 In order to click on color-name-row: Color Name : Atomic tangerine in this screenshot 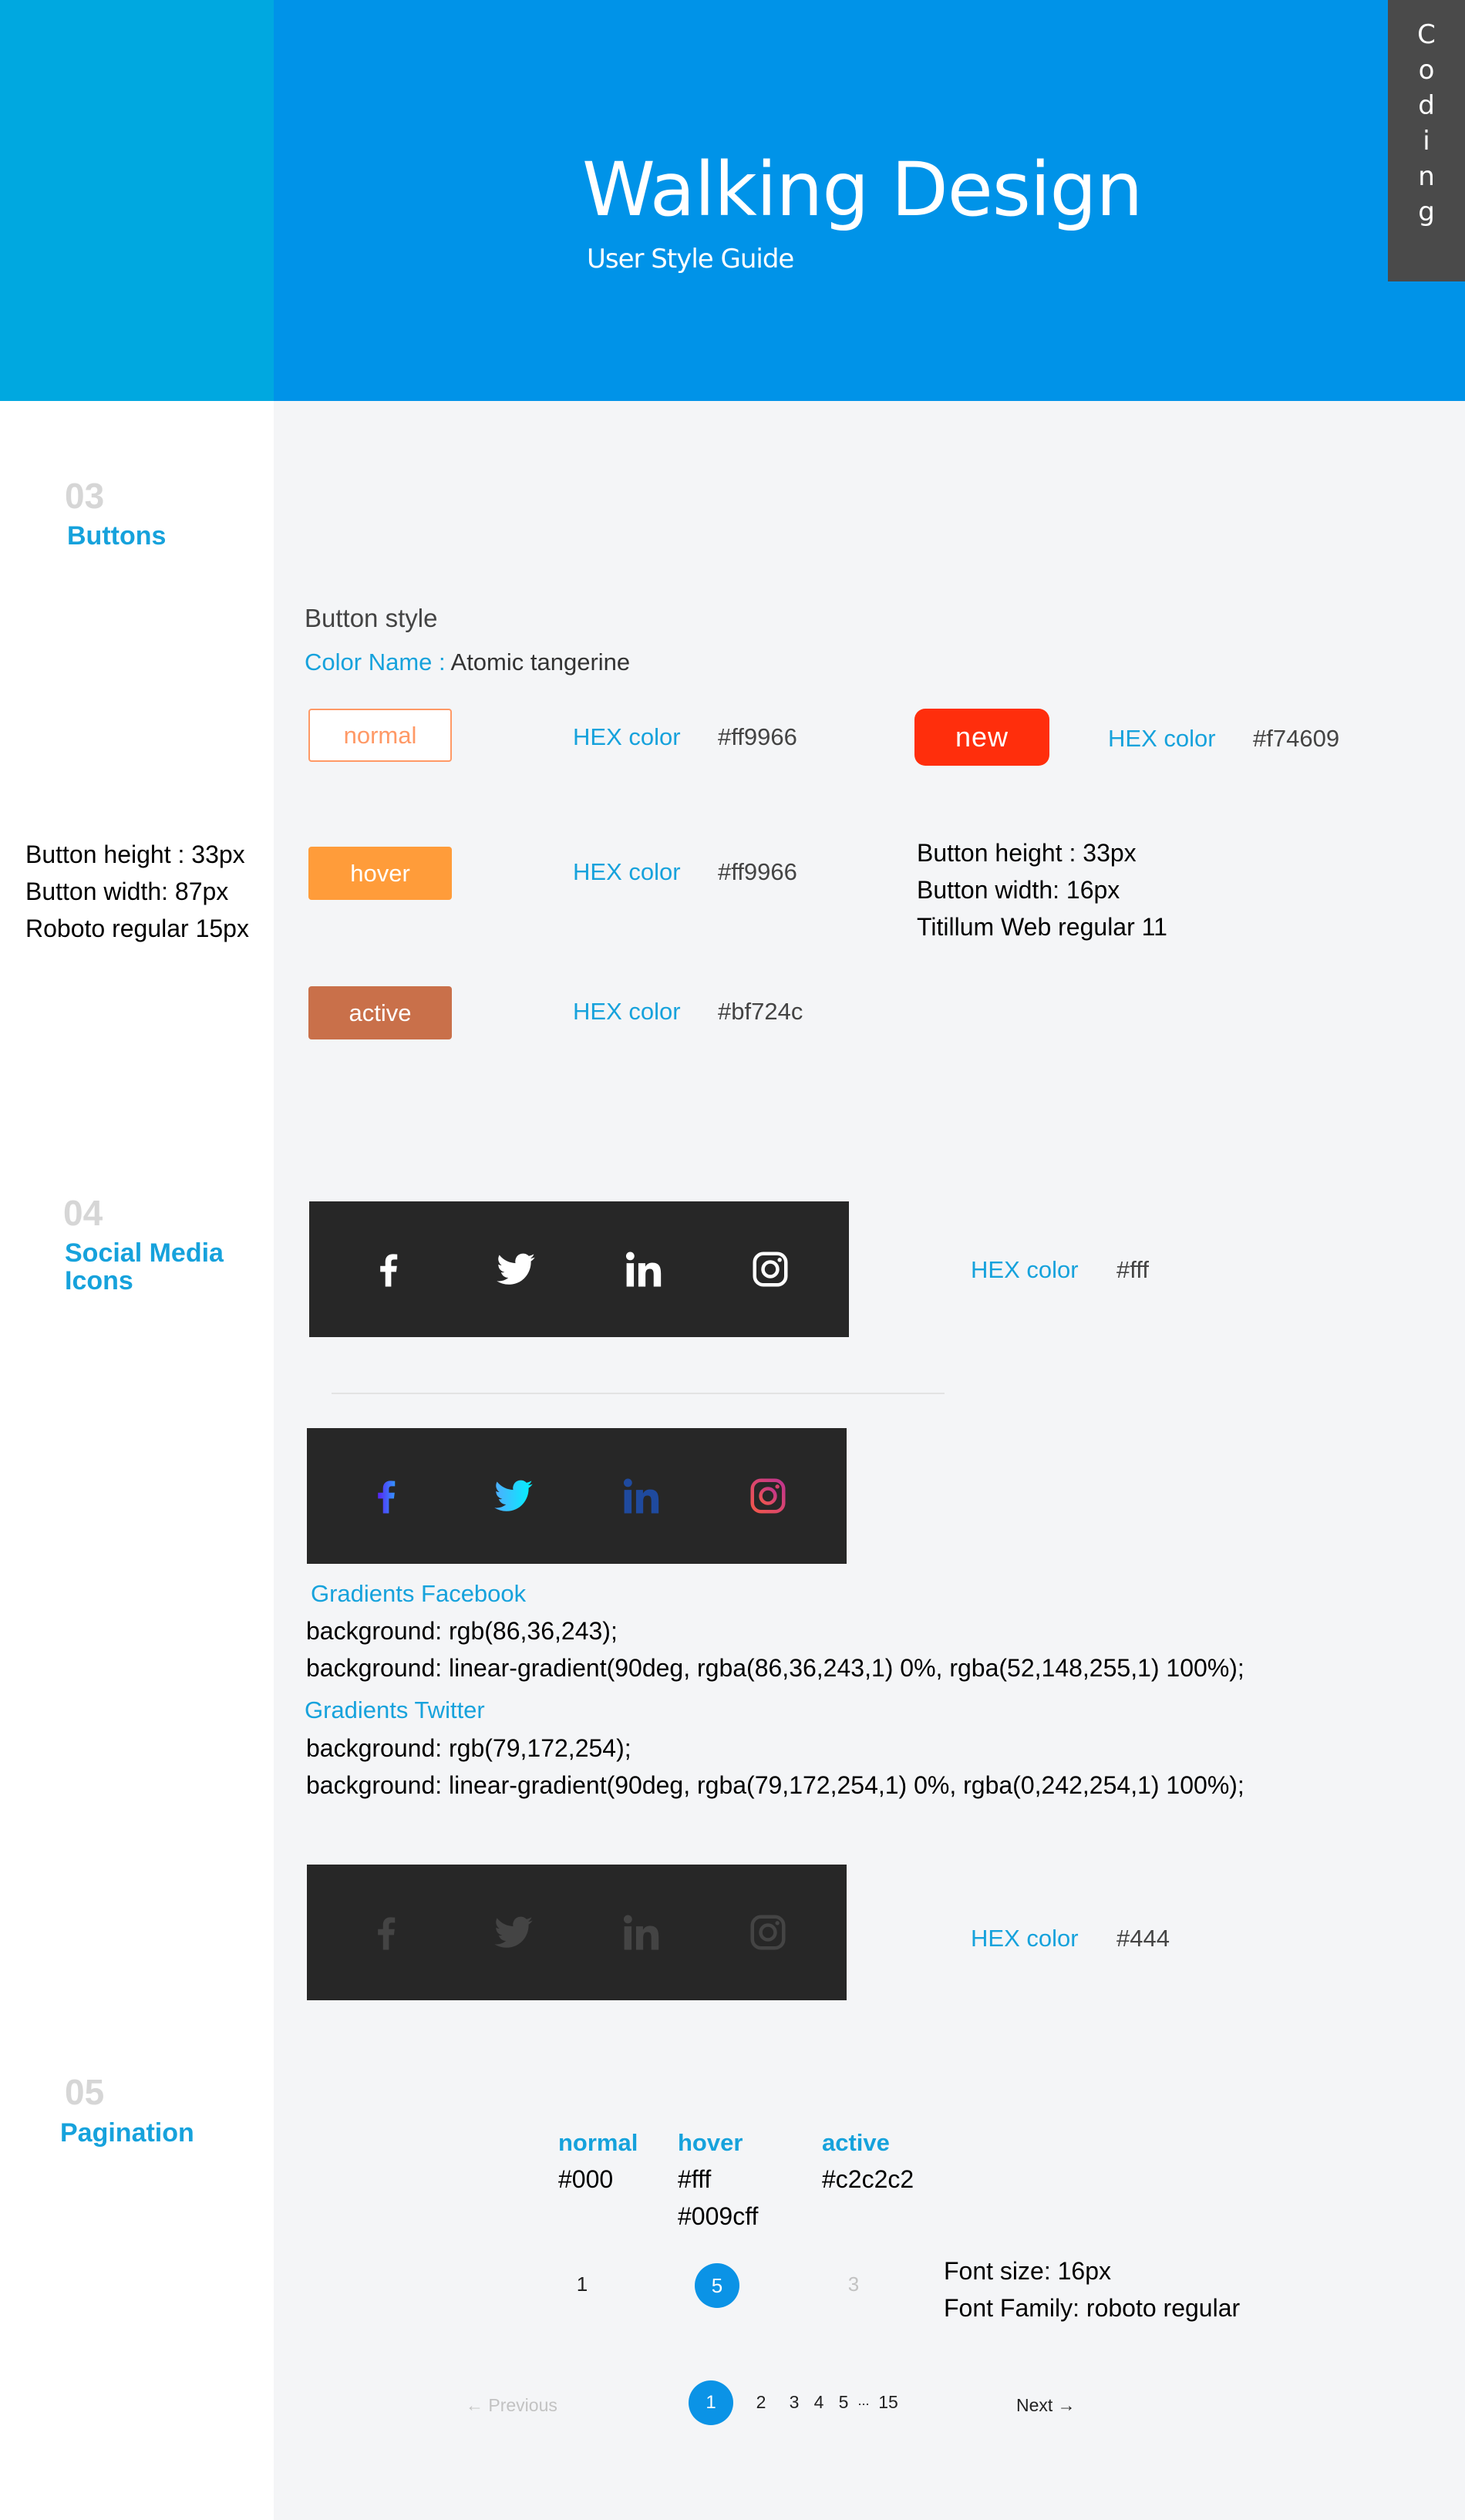, I will do `click(467, 662)`.